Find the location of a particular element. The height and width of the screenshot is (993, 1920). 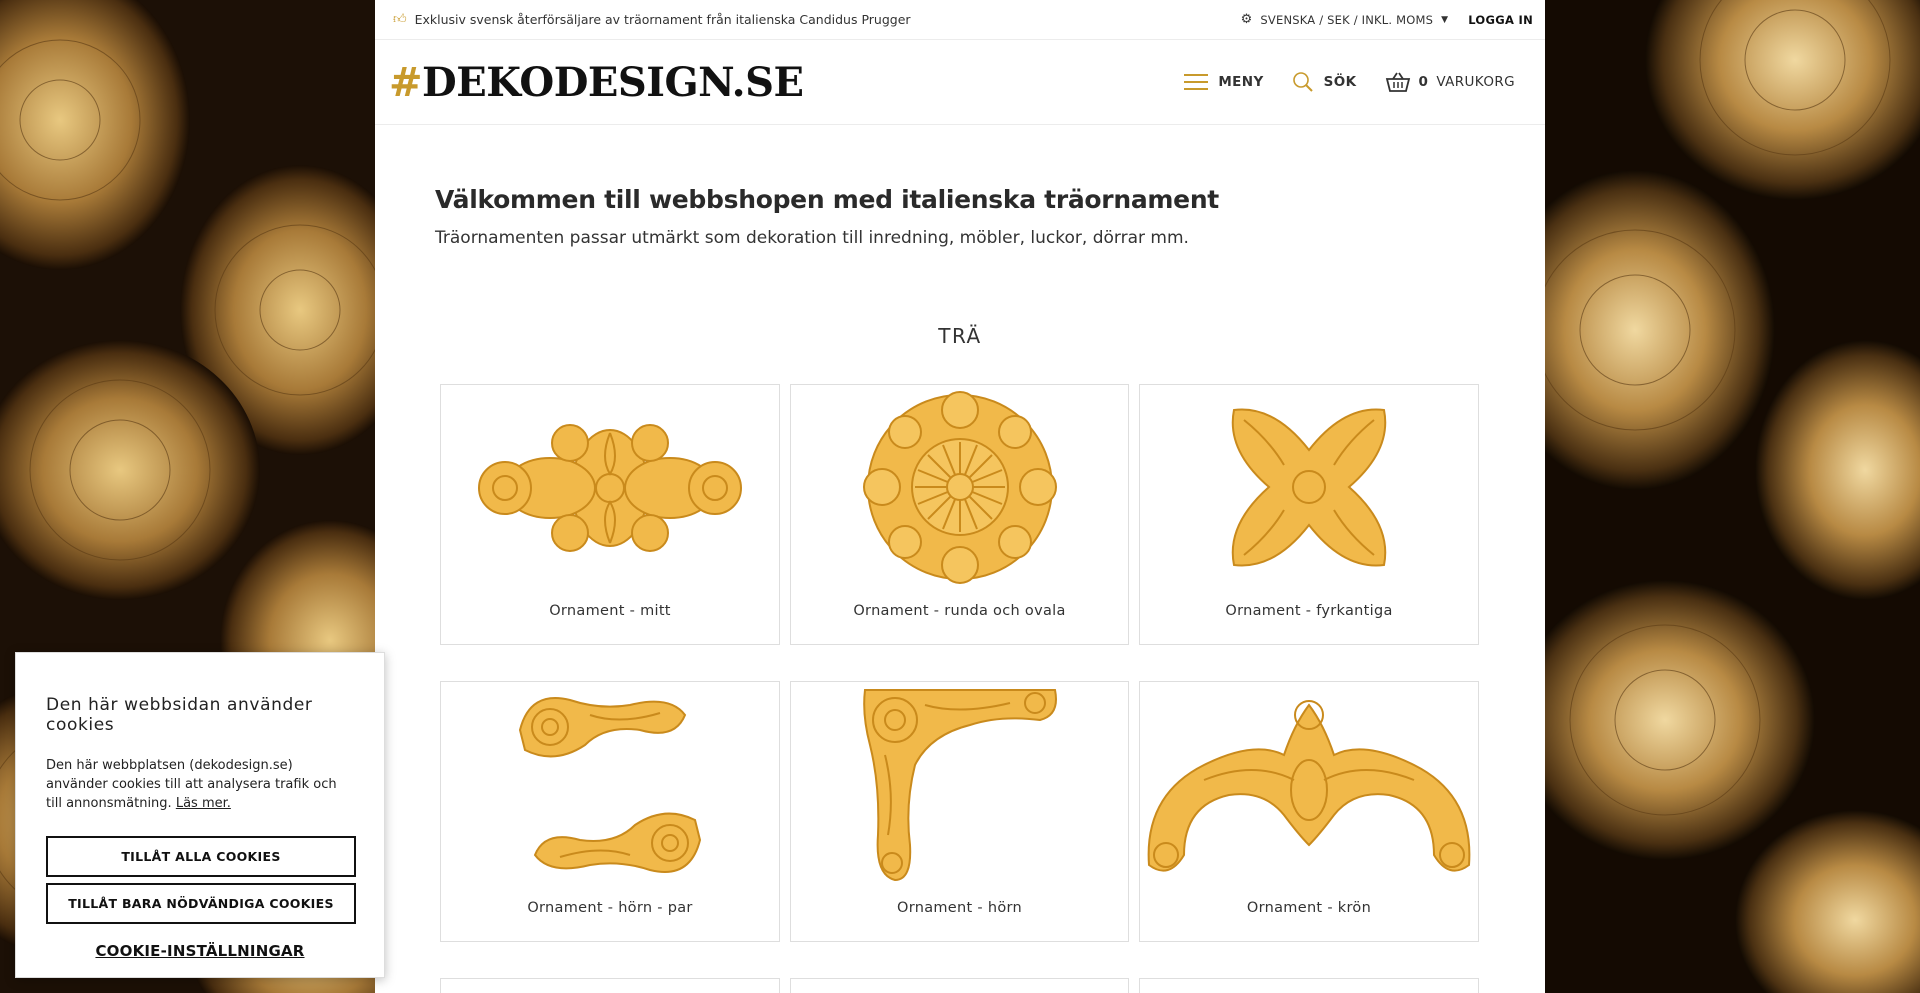

basket-icon is located at coordinates (1397, 82).